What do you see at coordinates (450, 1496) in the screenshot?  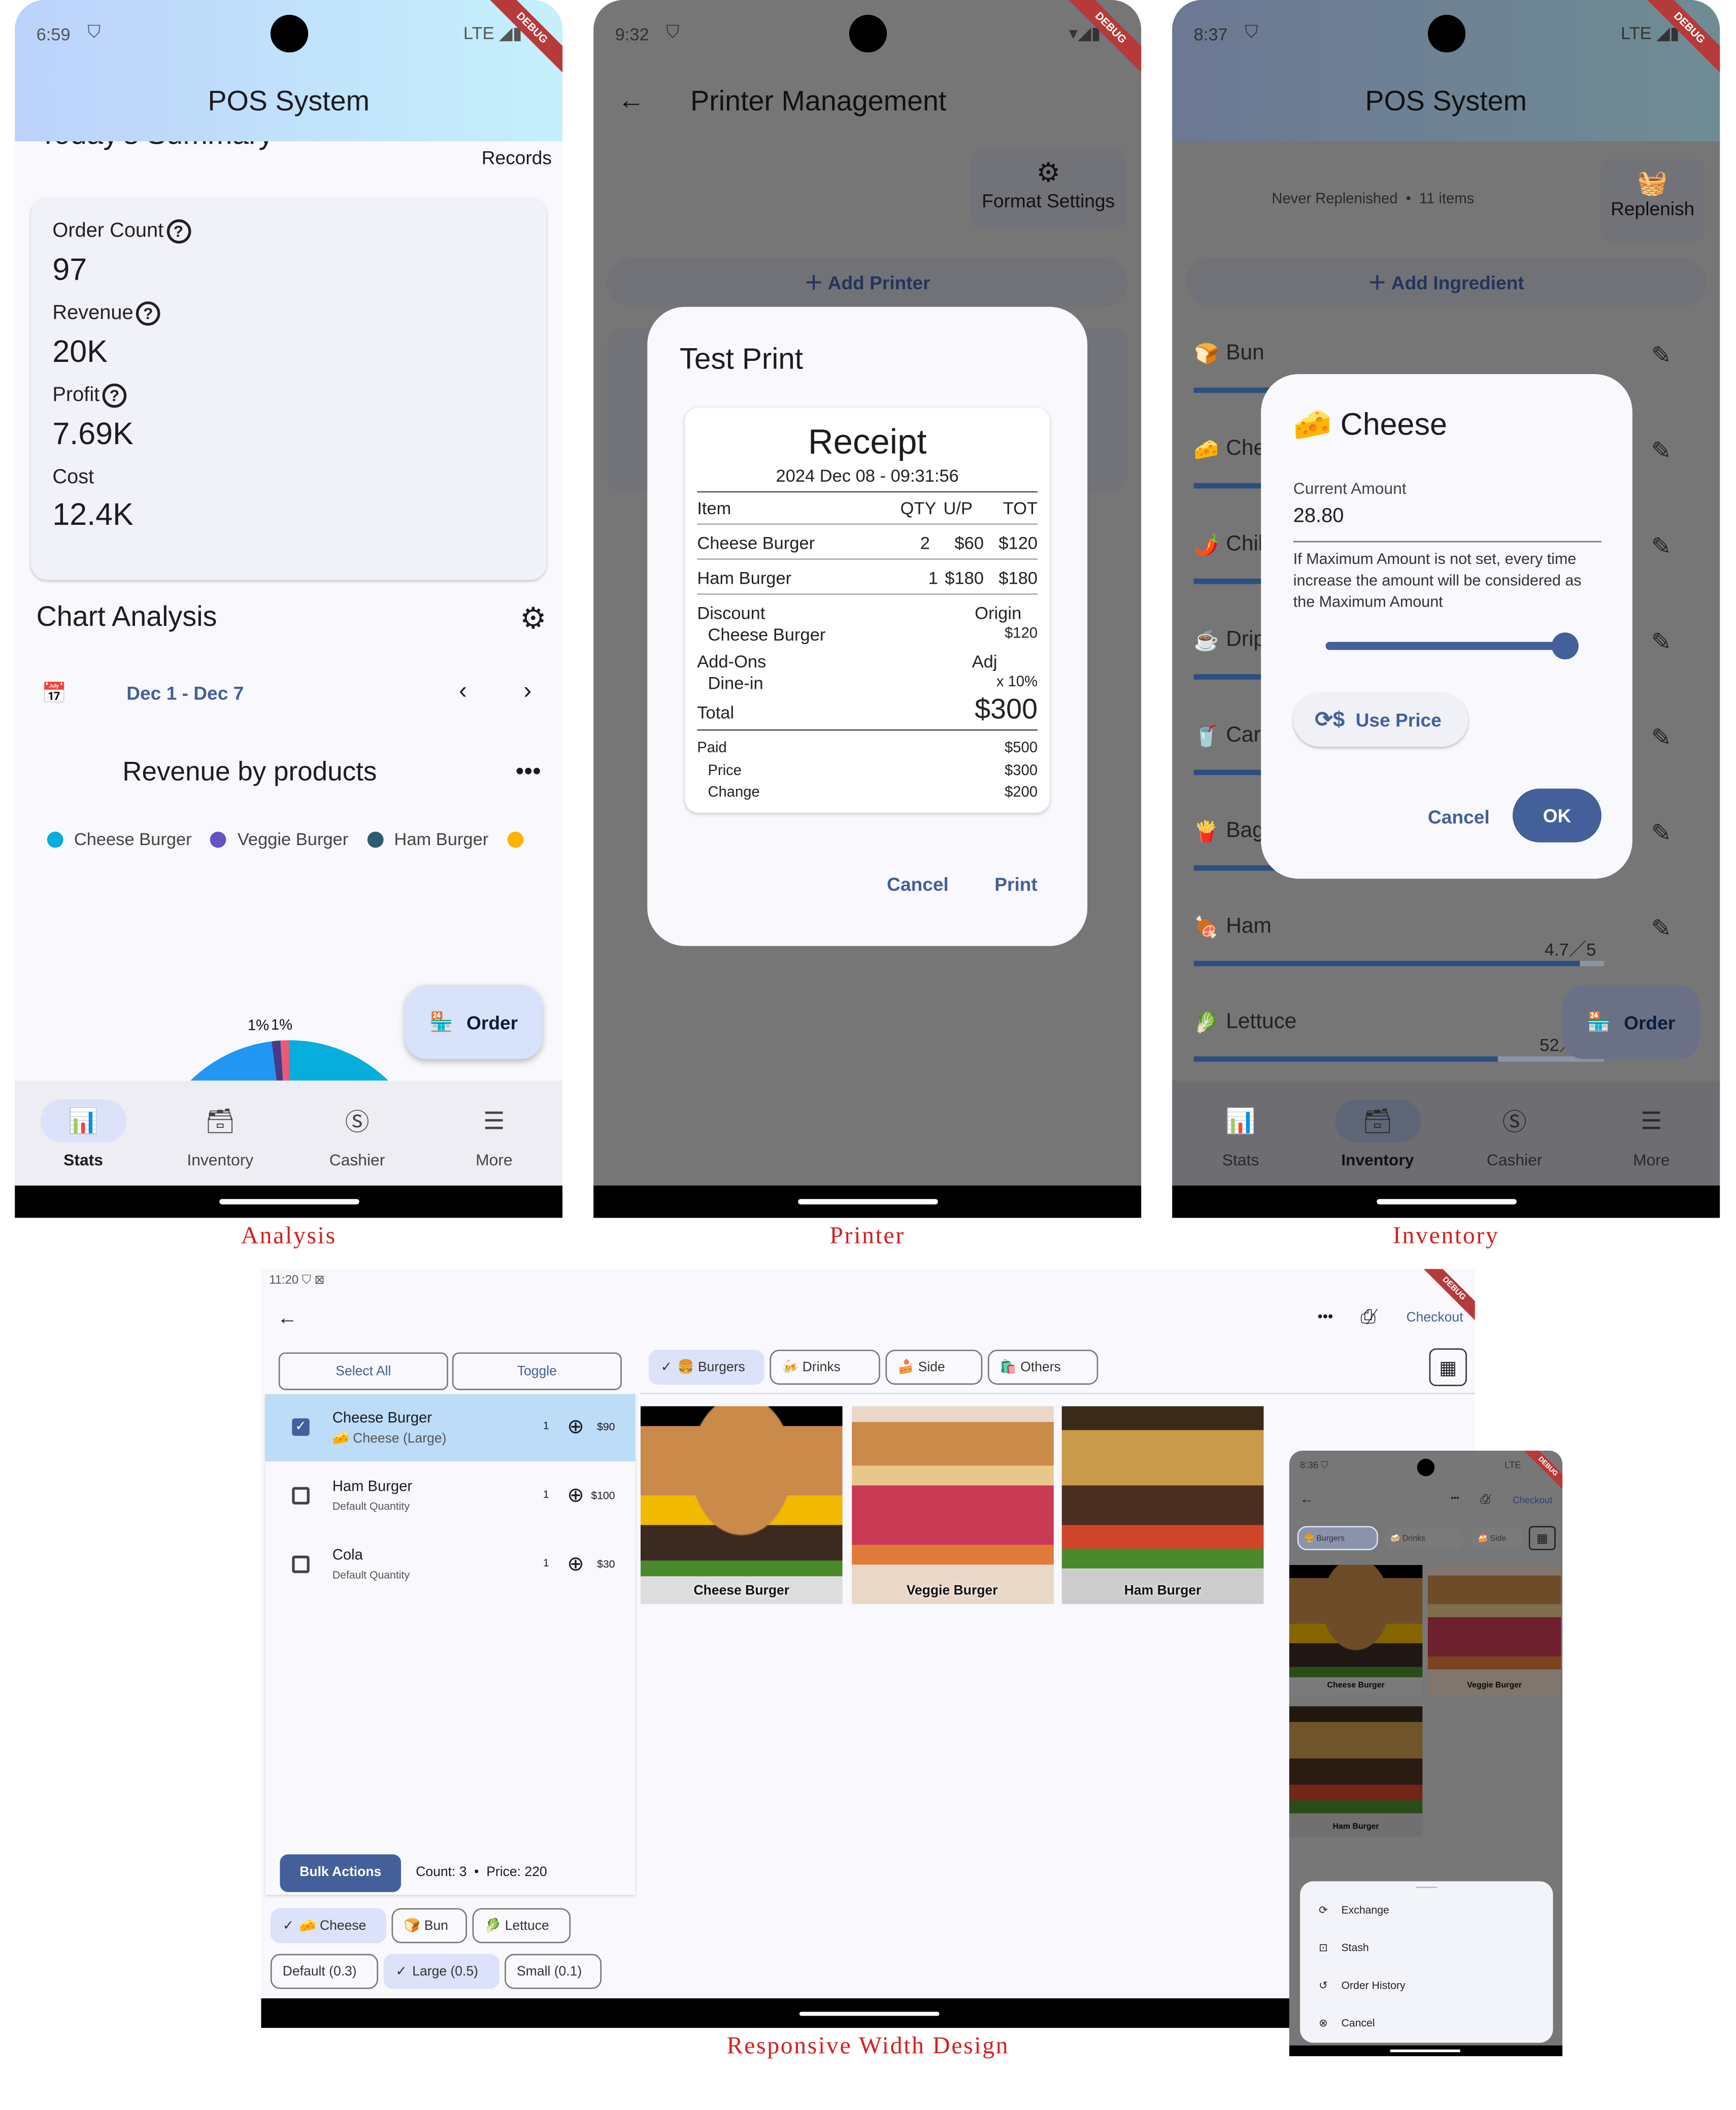 I see `cart-item: Ham Burger Default Quantity 1 ⊕ $100` at bounding box center [450, 1496].